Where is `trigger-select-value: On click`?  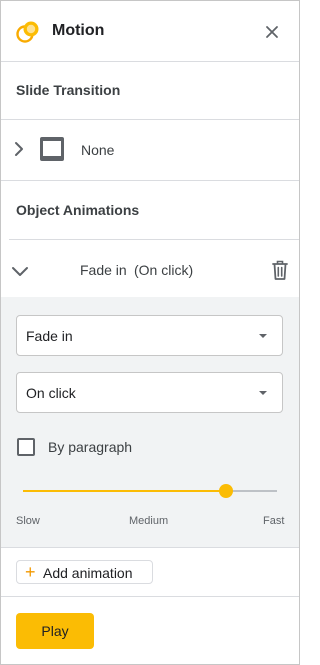 trigger-select-value: On click is located at coordinates (51, 393).